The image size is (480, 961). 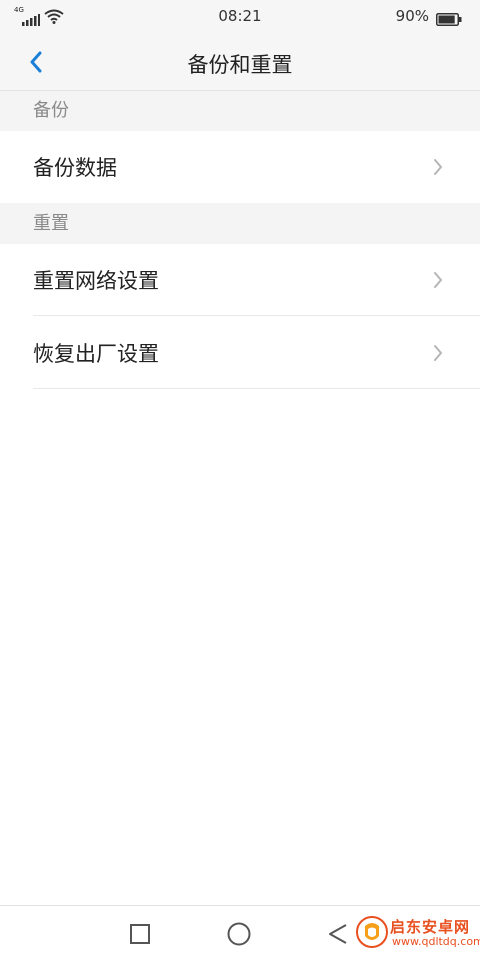 I want to click on triangle-back-icon, so click(x=338, y=934).